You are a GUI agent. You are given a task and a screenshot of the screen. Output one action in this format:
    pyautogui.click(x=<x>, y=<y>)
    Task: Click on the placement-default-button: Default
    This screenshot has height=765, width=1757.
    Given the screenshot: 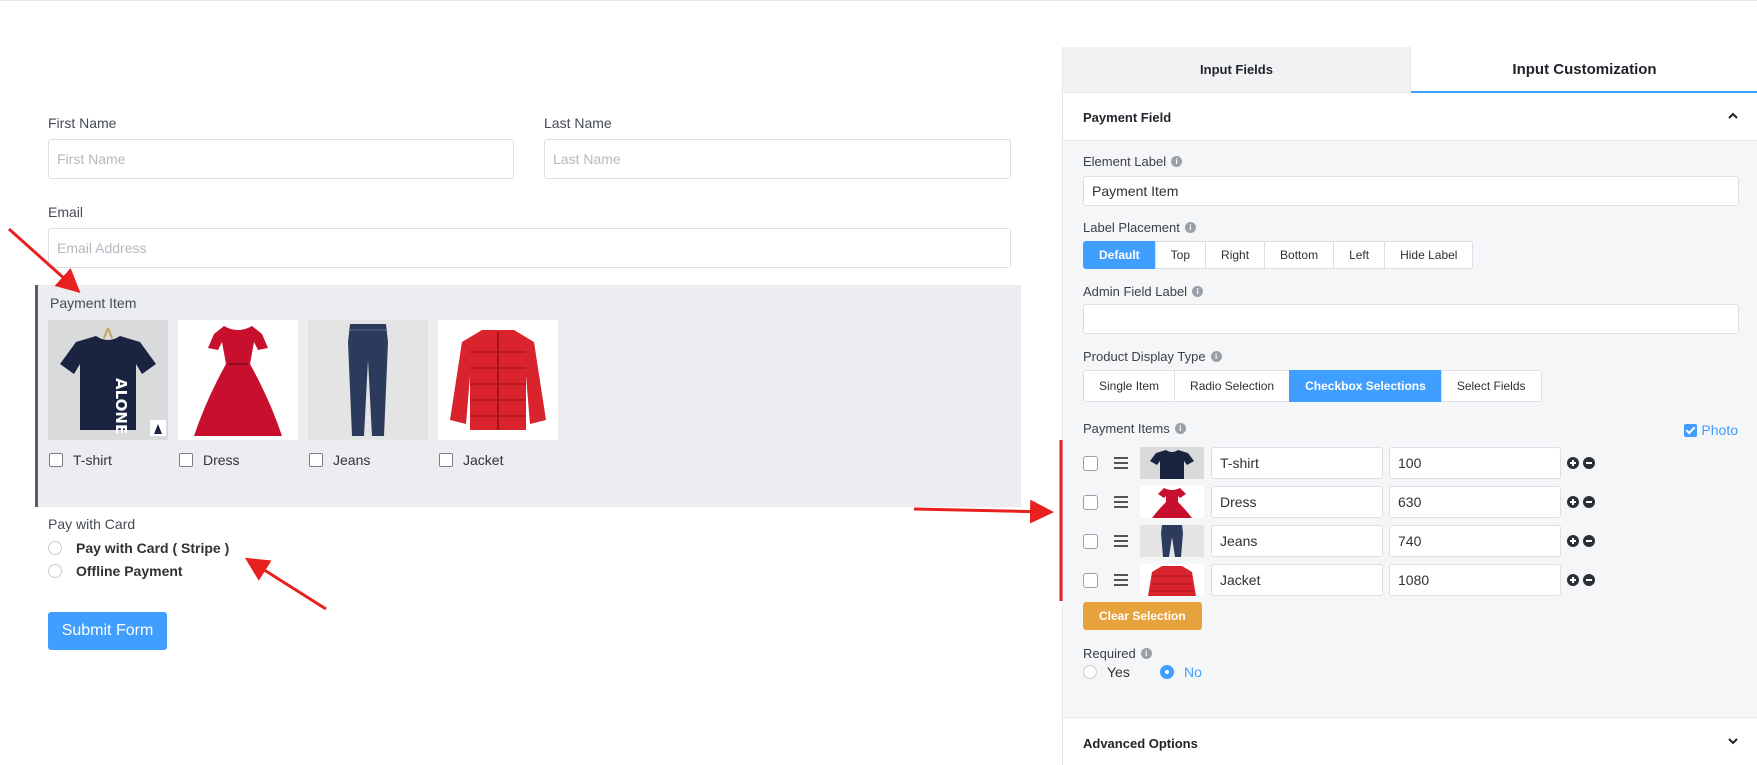 What is the action you would take?
    pyautogui.click(x=1119, y=255)
    